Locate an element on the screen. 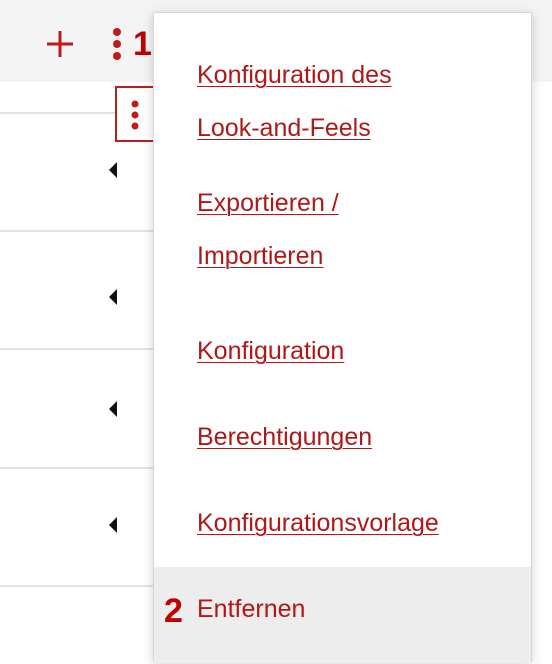 The width and height of the screenshot is (552, 664). menu-item-configuration-template: Konfigurationsvorlage is located at coordinates (342, 523).